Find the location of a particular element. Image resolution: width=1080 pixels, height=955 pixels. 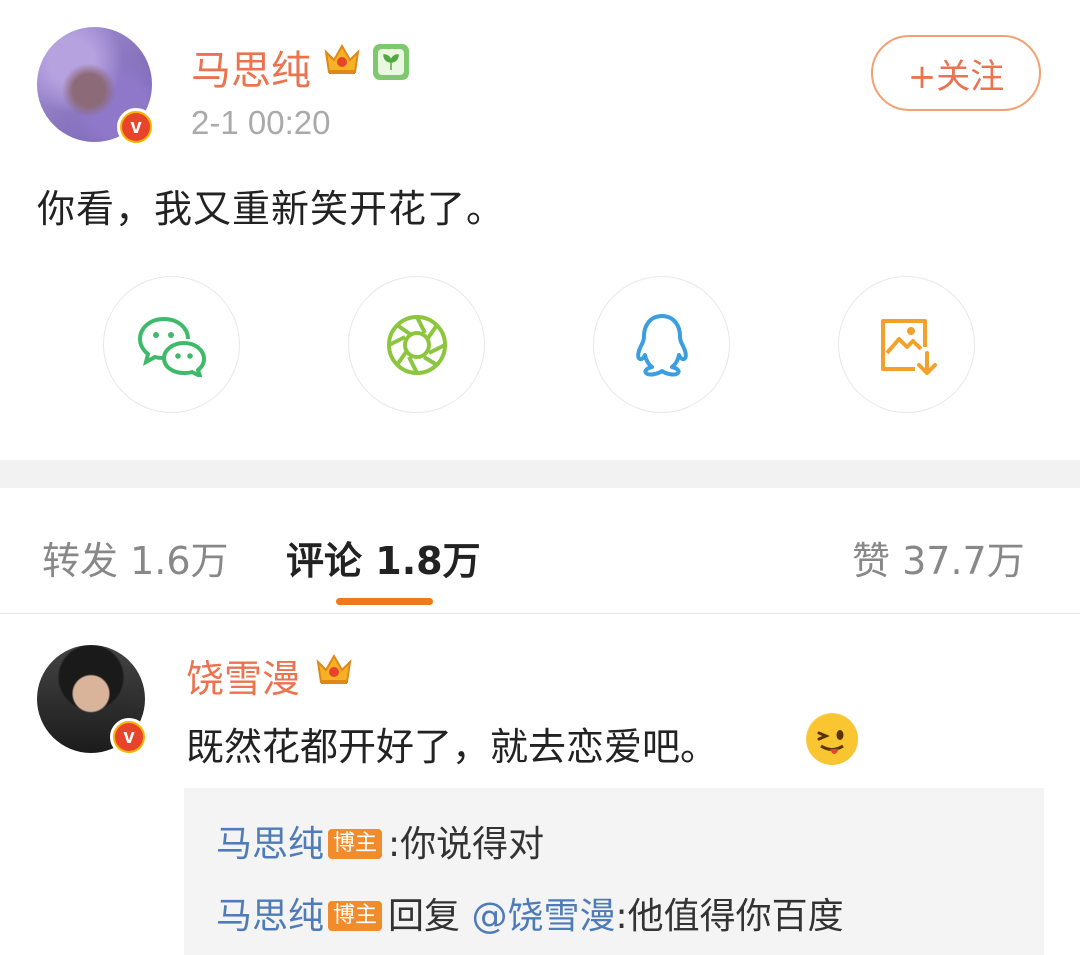

tab-like-count: 37.7万 is located at coordinates (963, 561).